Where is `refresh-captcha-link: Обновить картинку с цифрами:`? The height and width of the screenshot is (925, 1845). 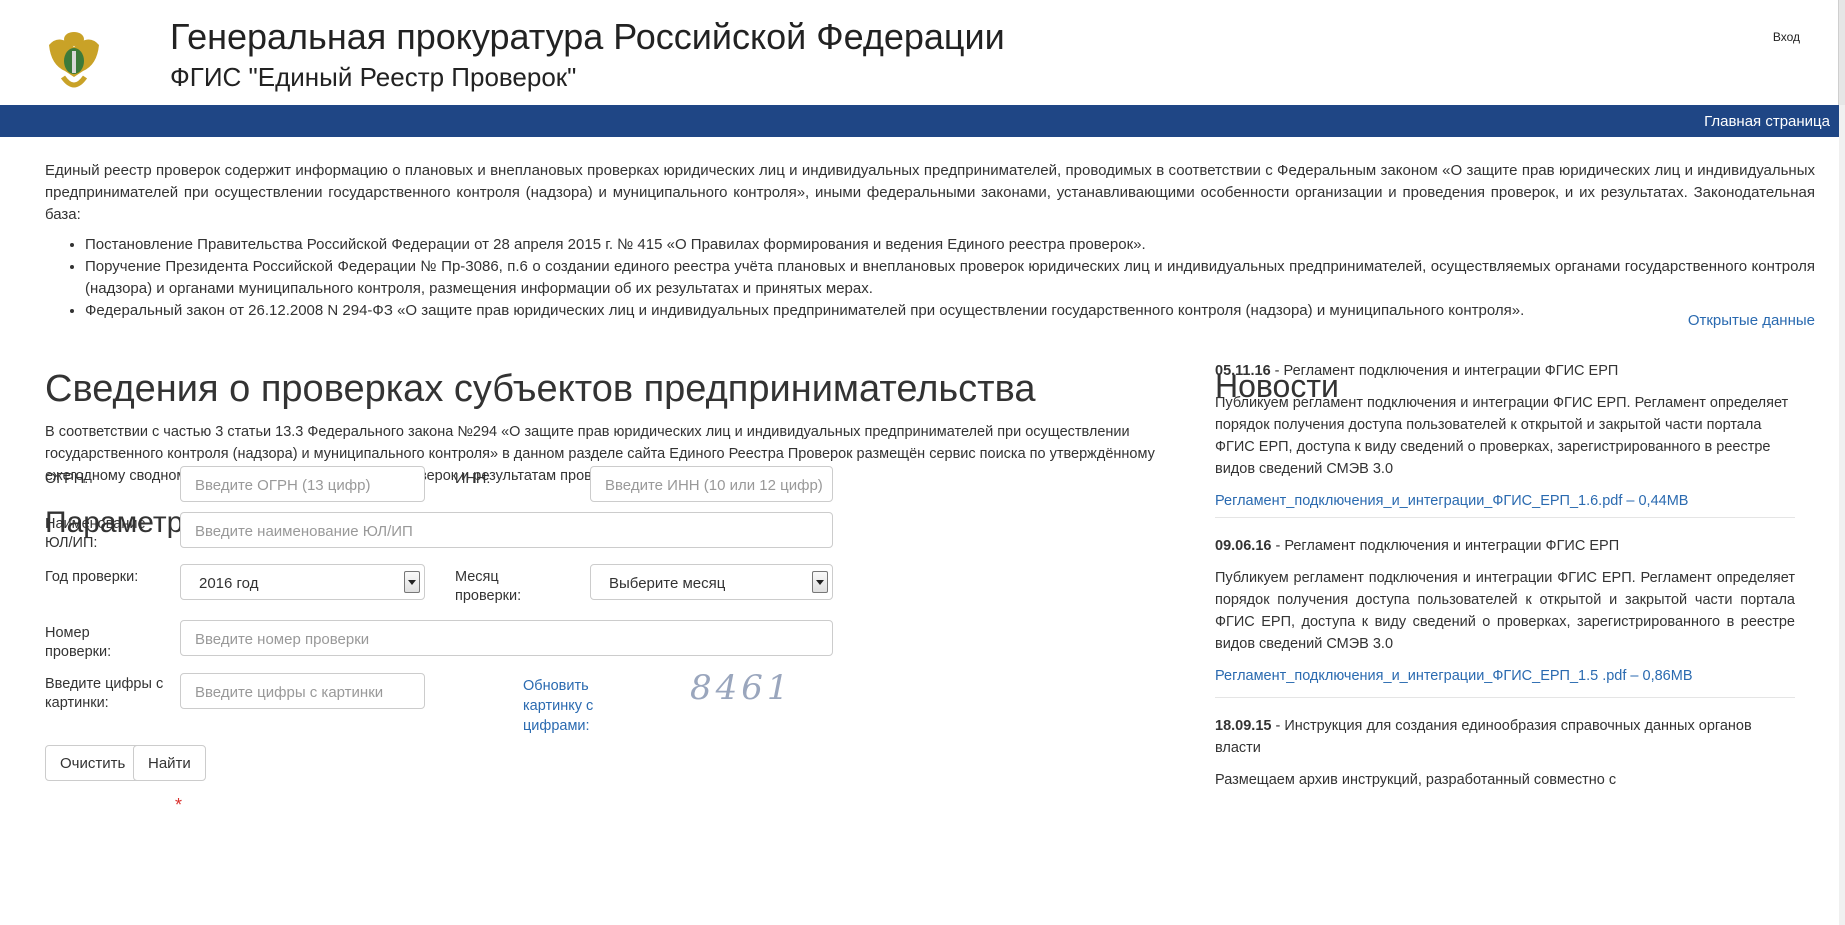
refresh-captcha-link: Обновить картинку с цифрами: is located at coordinates (573, 706).